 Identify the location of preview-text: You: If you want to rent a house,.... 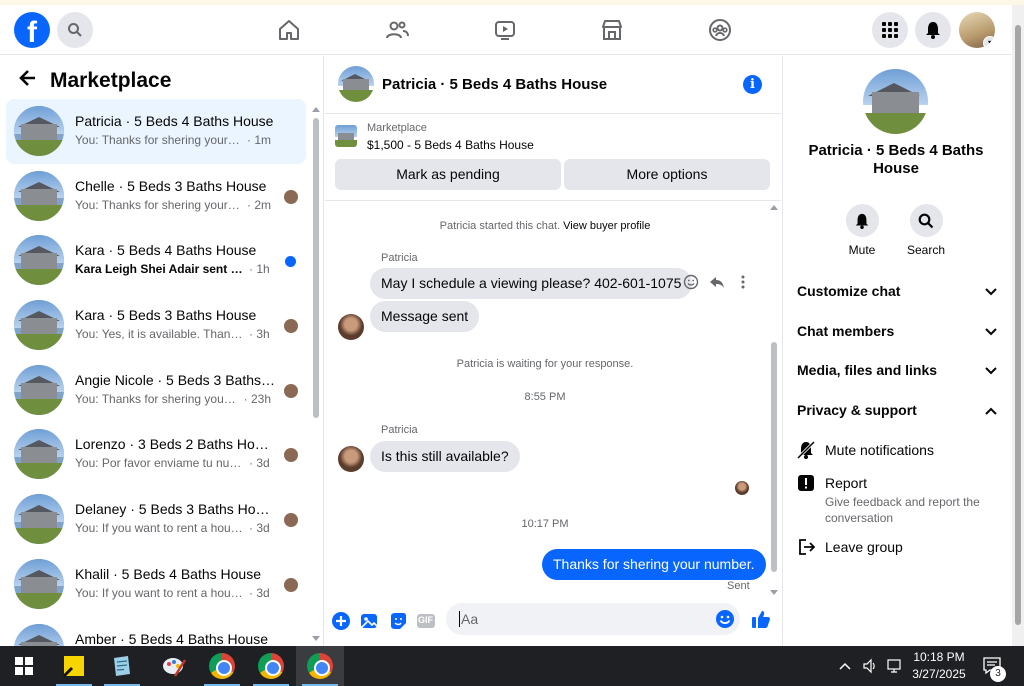
(160, 592).